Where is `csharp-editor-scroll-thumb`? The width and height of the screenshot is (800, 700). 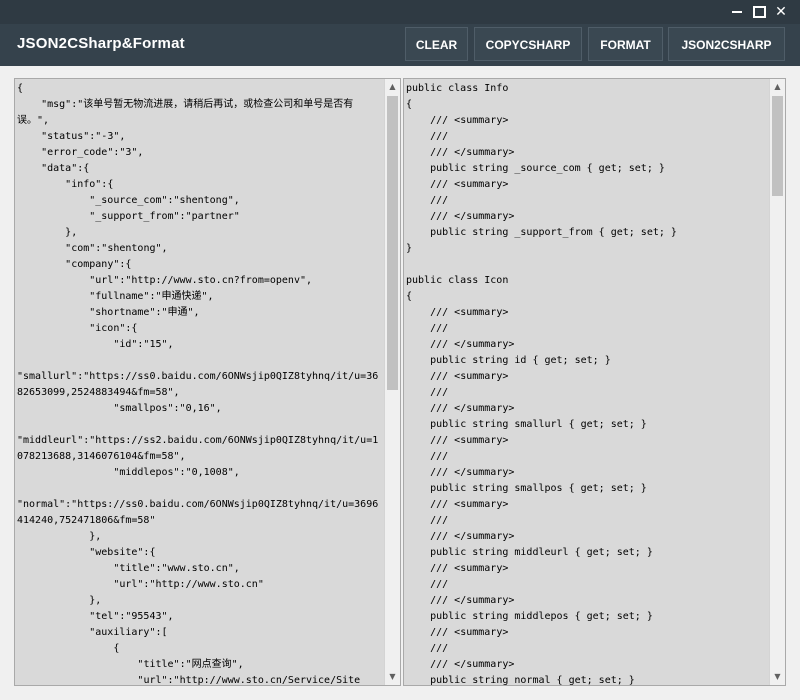 csharp-editor-scroll-thumb is located at coordinates (777, 146).